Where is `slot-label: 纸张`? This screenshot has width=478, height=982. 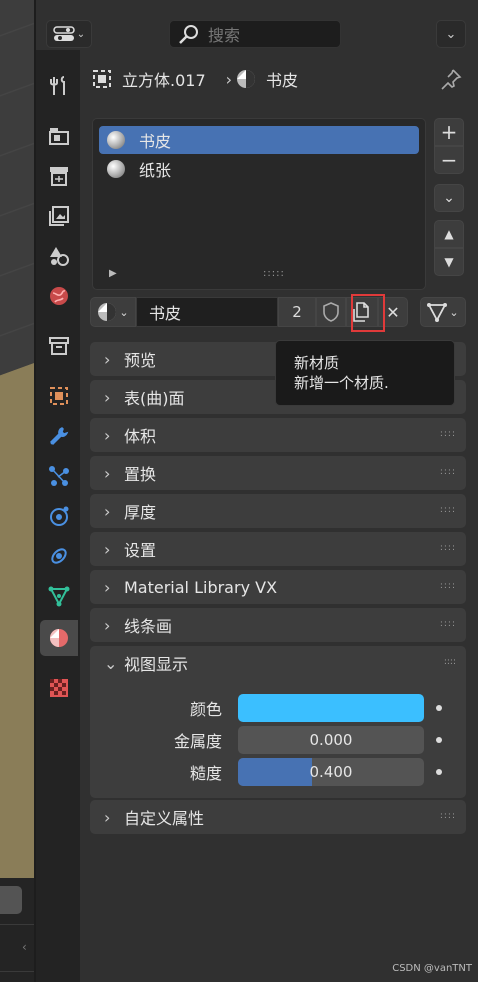 slot-label: 纸张 is located at coordinates (155, 170).